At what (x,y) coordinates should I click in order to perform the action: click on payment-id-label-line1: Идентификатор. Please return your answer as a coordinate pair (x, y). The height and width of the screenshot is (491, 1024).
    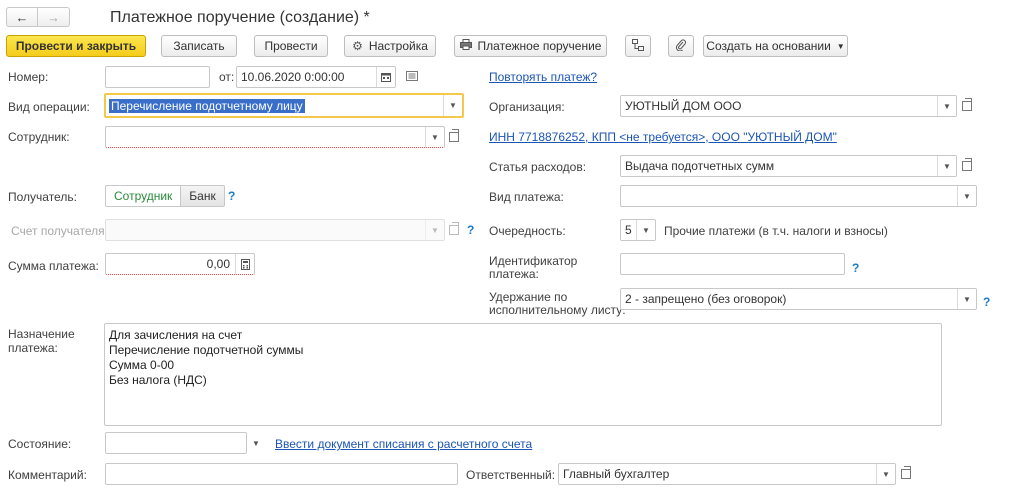
    Looking at the image, I should click on (533, 261).